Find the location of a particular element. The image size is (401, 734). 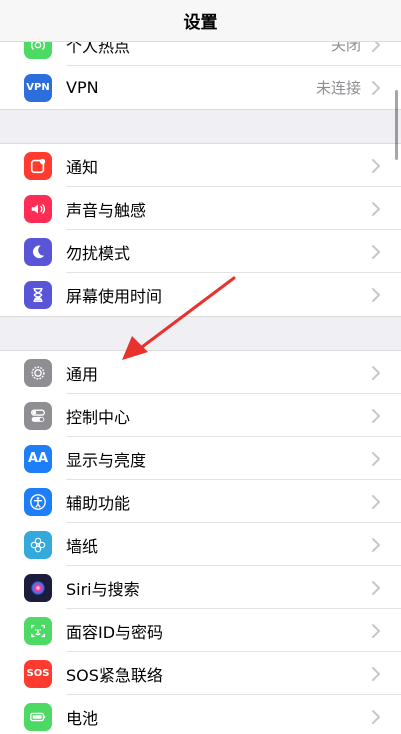

settings-row: 个人热点 关闭 is located at coordinates (200, 54).